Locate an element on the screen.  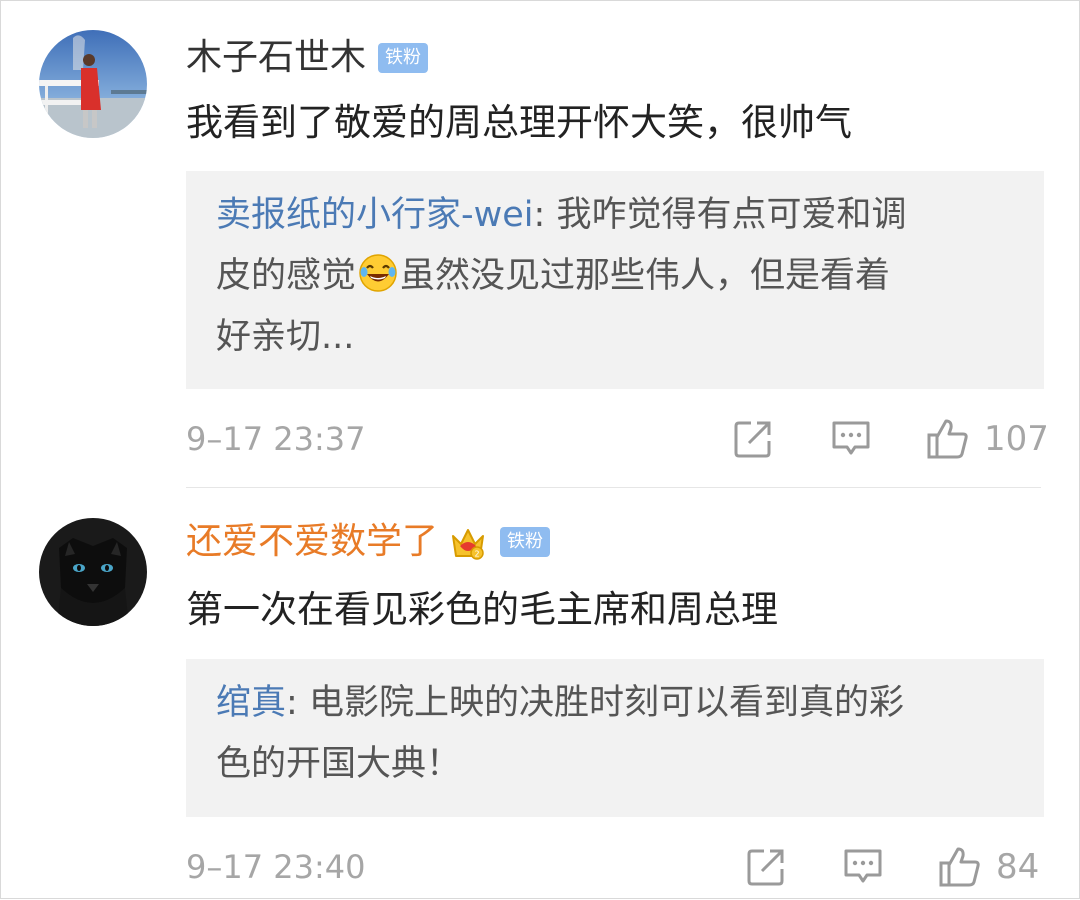
user-row: 木子石世木 铁粉 is located at coordinates (307, 58).